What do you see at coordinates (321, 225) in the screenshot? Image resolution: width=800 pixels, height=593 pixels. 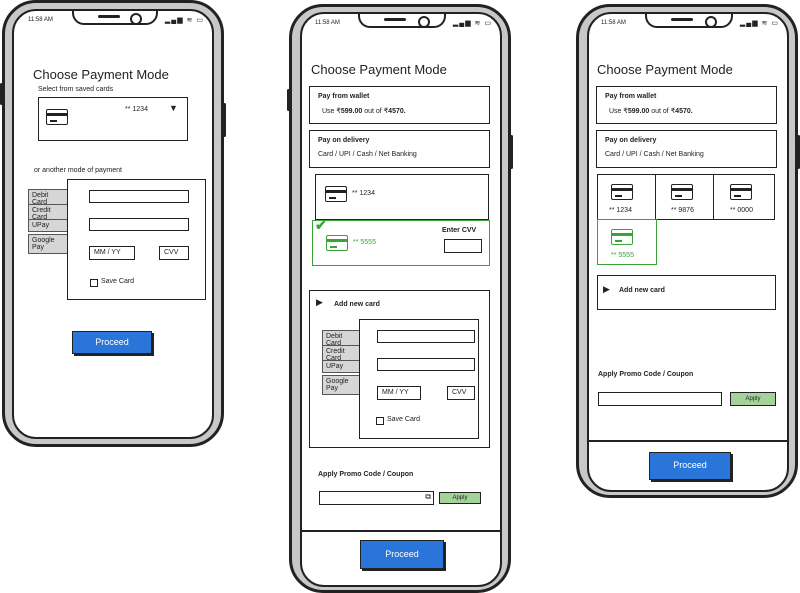 I see `check-icon: ✔` at bounding box center [321, 225].